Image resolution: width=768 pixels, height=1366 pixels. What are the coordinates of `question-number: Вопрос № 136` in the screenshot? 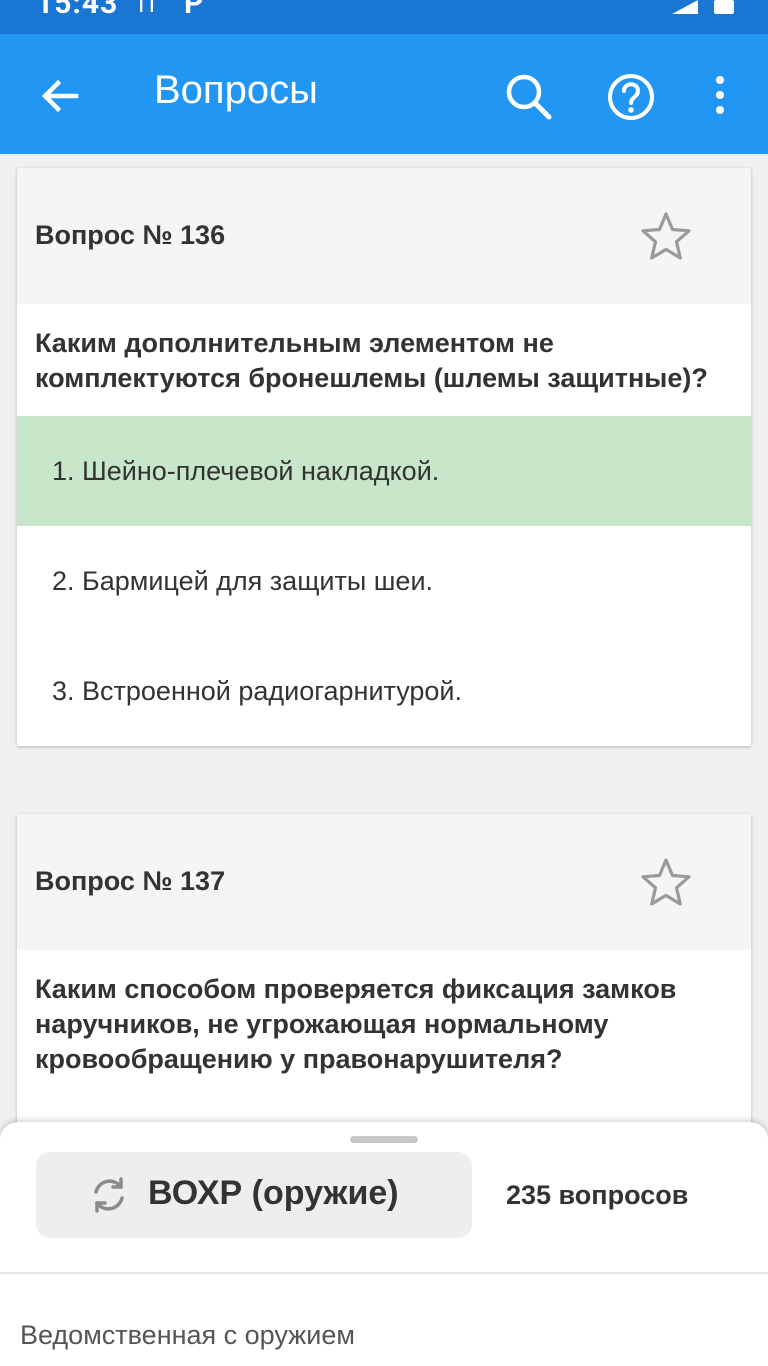 It's located at (130, 235).